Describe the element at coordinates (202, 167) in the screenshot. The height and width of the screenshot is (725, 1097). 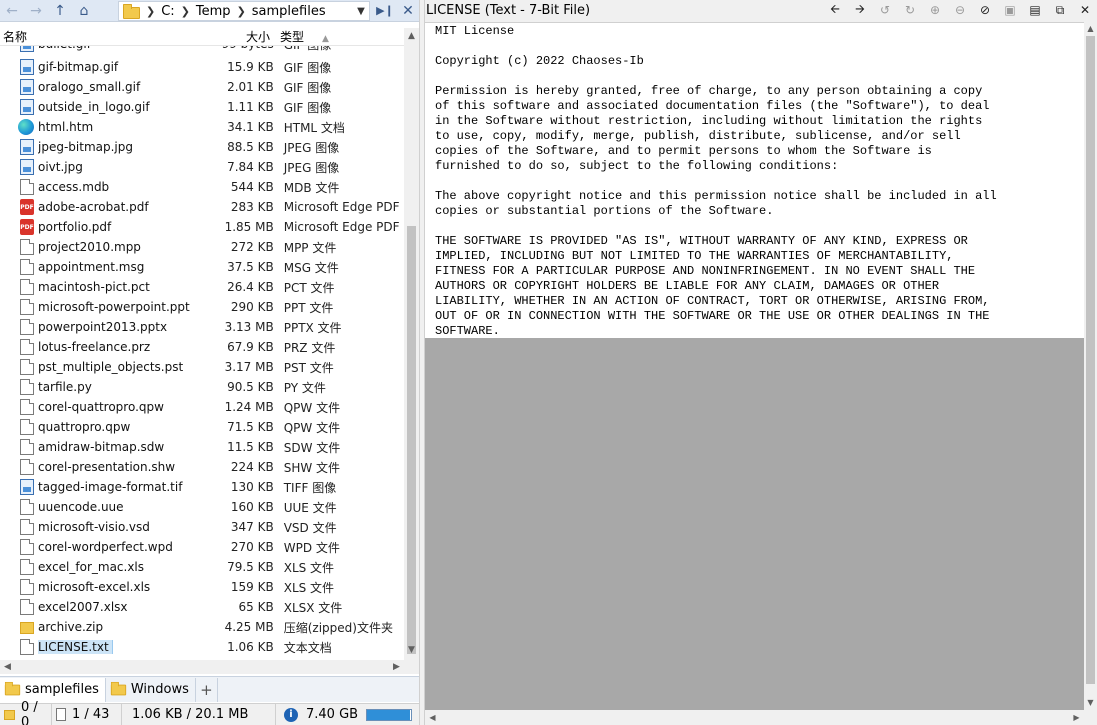
I see `list-item: oivt.jpg 7.84 KB JPEG 图像` at that location.